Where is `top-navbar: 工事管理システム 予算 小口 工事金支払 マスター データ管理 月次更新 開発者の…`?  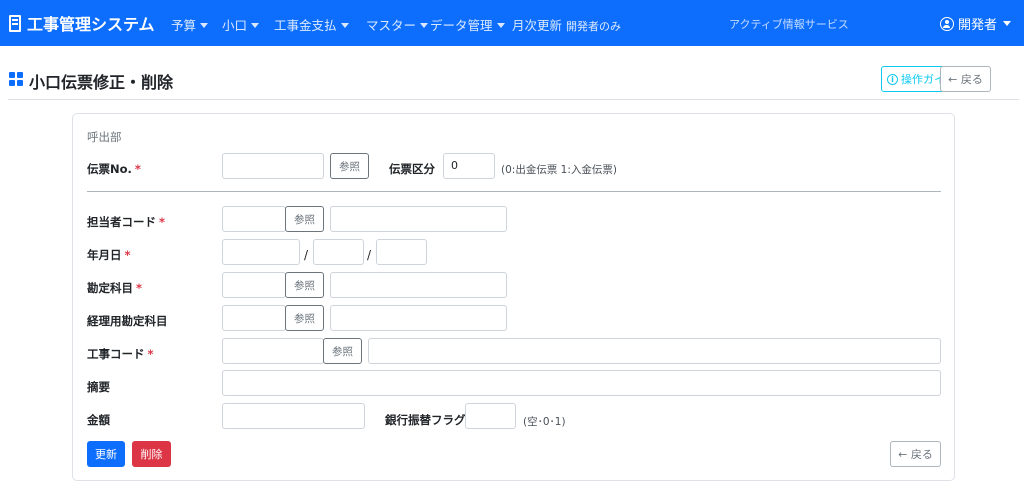 top-navbar: 工事管理システム 予算 小口 工事金支払 マスター データ管理 月次更新 開発者の… is located at coordinates (512, 23).